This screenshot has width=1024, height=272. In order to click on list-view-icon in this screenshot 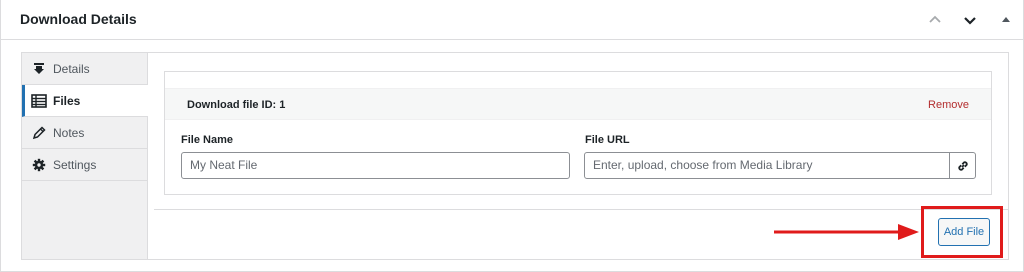, I will do `click(39, 101)`.